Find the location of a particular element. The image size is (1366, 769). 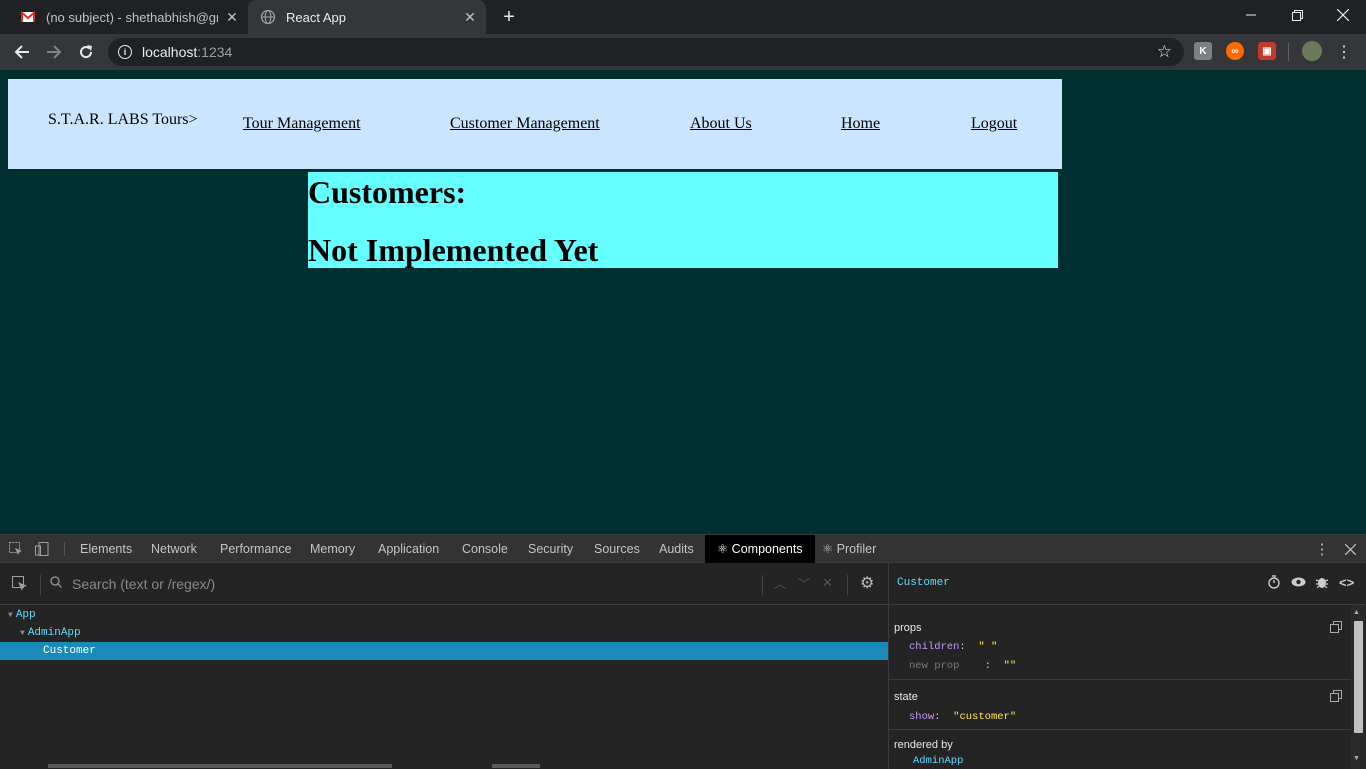

arrow-left-icon is located at coordinates (21, 52).